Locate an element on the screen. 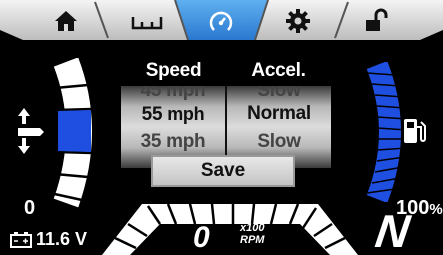 The width and height of the screenshot is (443, 255). accel-header: Accel. is located at coordinates (278, 70).